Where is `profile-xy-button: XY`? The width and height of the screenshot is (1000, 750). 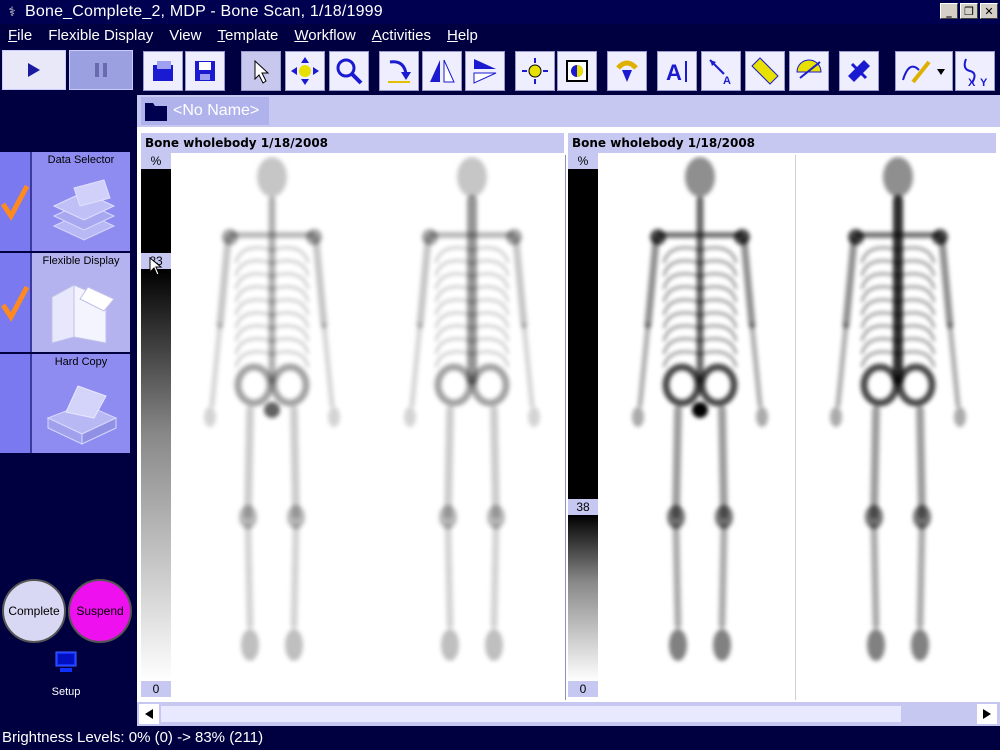 profile-xy-button: XY is located at coordinates (975, 71).